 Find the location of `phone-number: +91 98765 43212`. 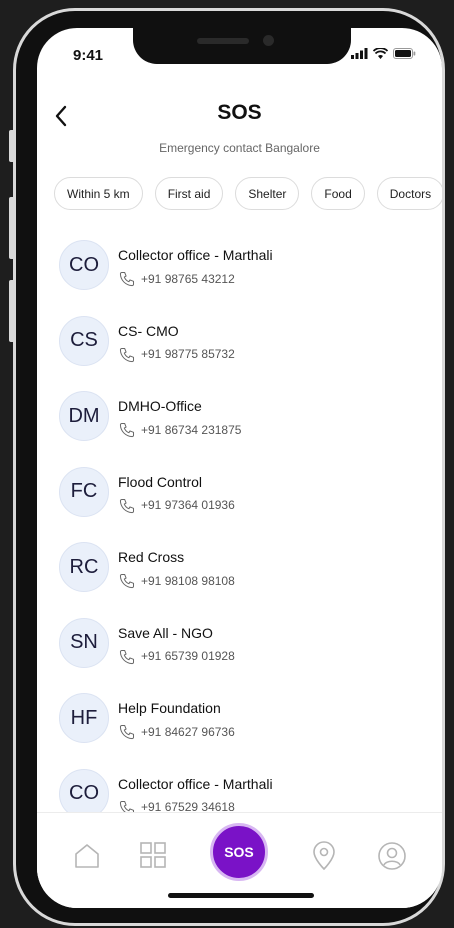

phone-number: +91 98765 43212 is located at coordinates (188, 278).